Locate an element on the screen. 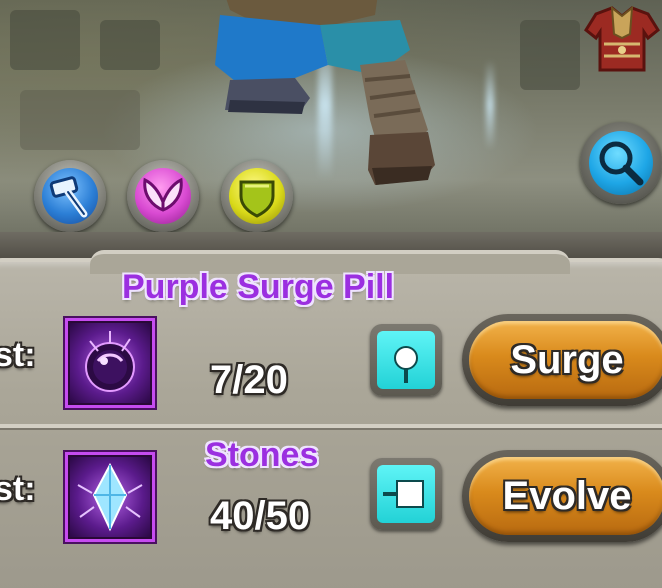 The image size is (662, 588). evolve-item-slot is located at coordinates (110, 497).